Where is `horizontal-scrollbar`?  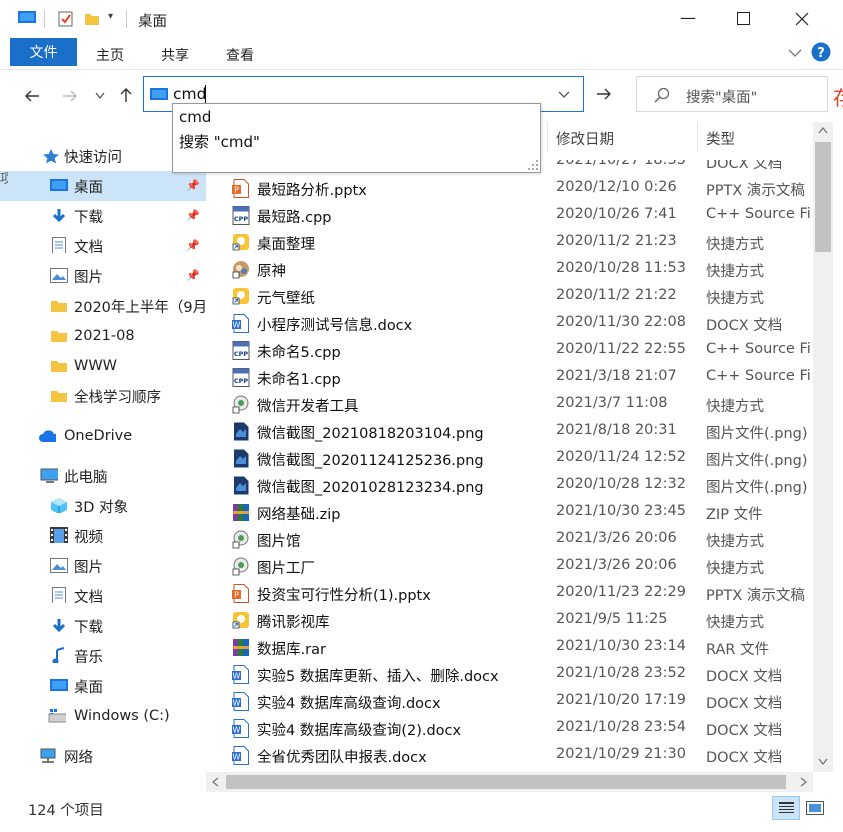 horizontal-scrollbar is located at coordinates (509, 782).